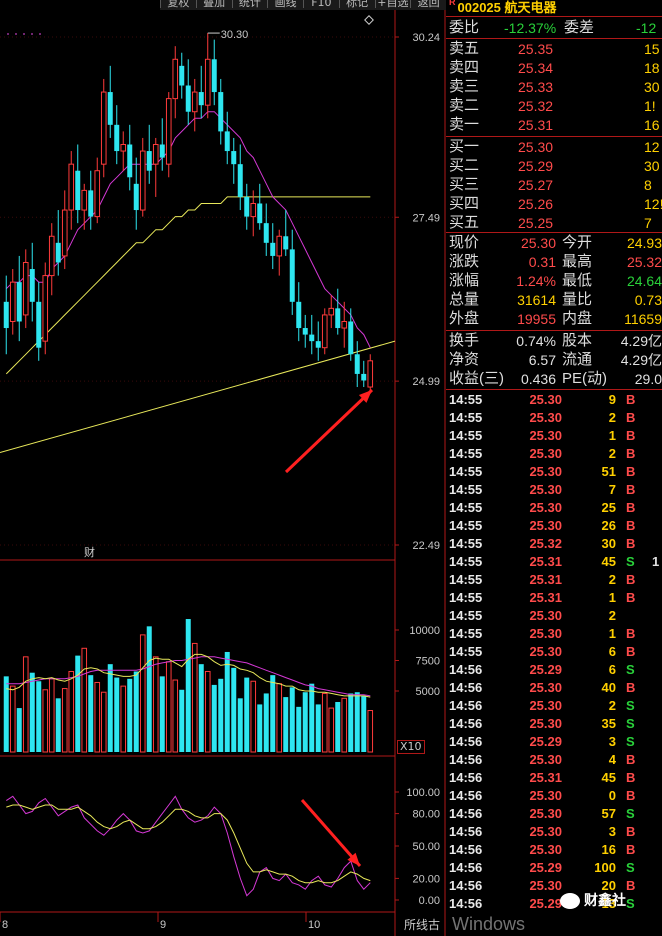  I want to click on bid-row: 买四 25.26 12!, so click(554, 204).